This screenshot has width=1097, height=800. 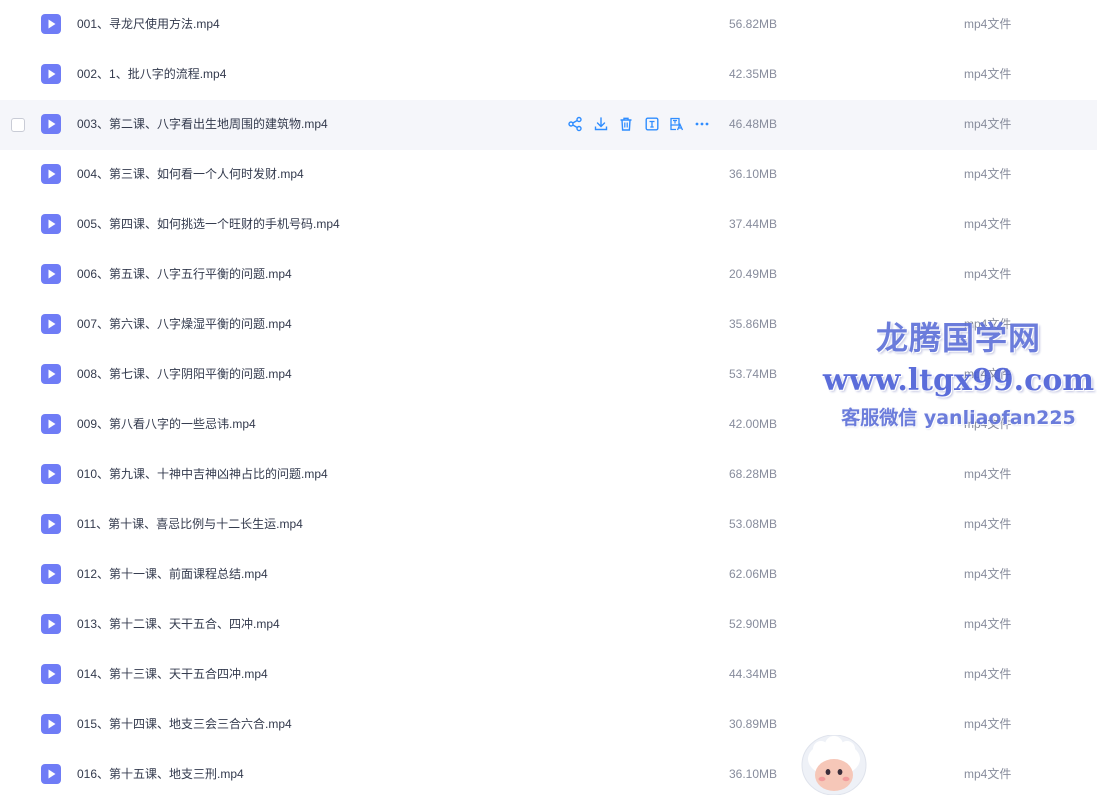 What do you see at coordinates (190, 524) in the screenshot?
I see `file-name: 011、第十课、喜忌比例与十二长生运.mp4` at bounding box center [190, 524].